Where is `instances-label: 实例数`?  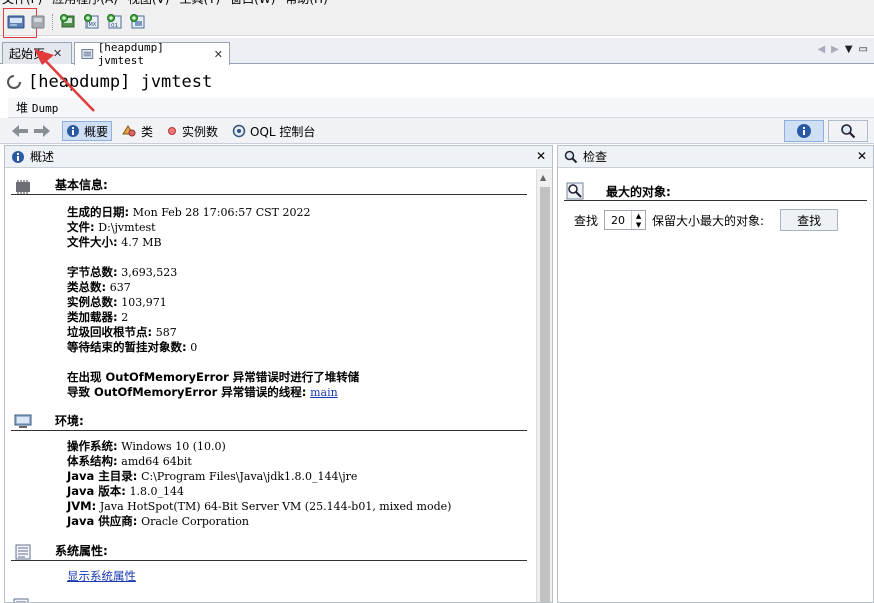 instances-label: 实例数 is located at coordinates (200, 131).